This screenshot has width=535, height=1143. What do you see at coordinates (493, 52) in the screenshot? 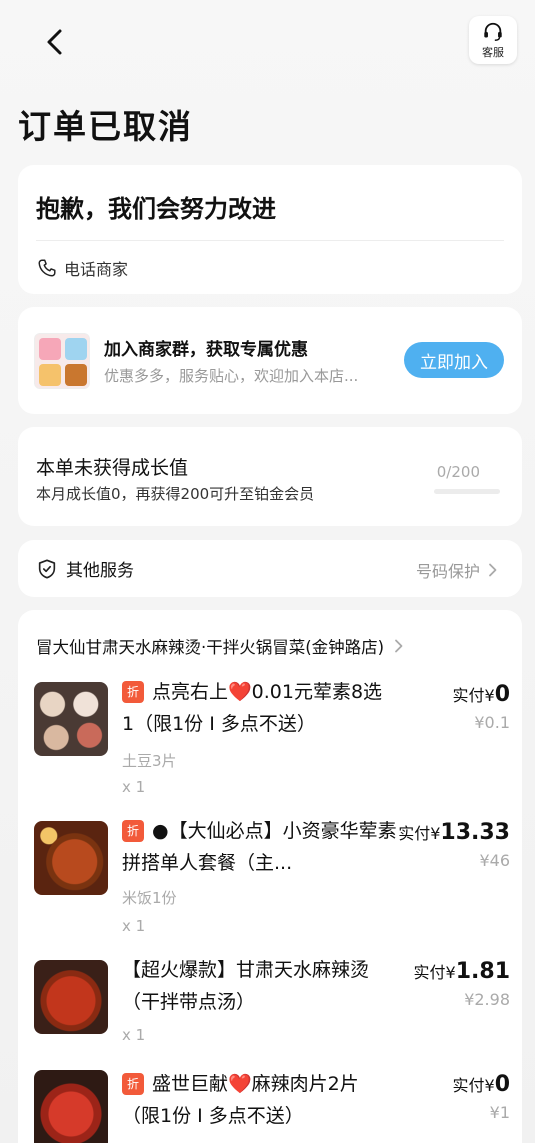
I see `customer-service-label: 客服` at bounding box center [493, 52].